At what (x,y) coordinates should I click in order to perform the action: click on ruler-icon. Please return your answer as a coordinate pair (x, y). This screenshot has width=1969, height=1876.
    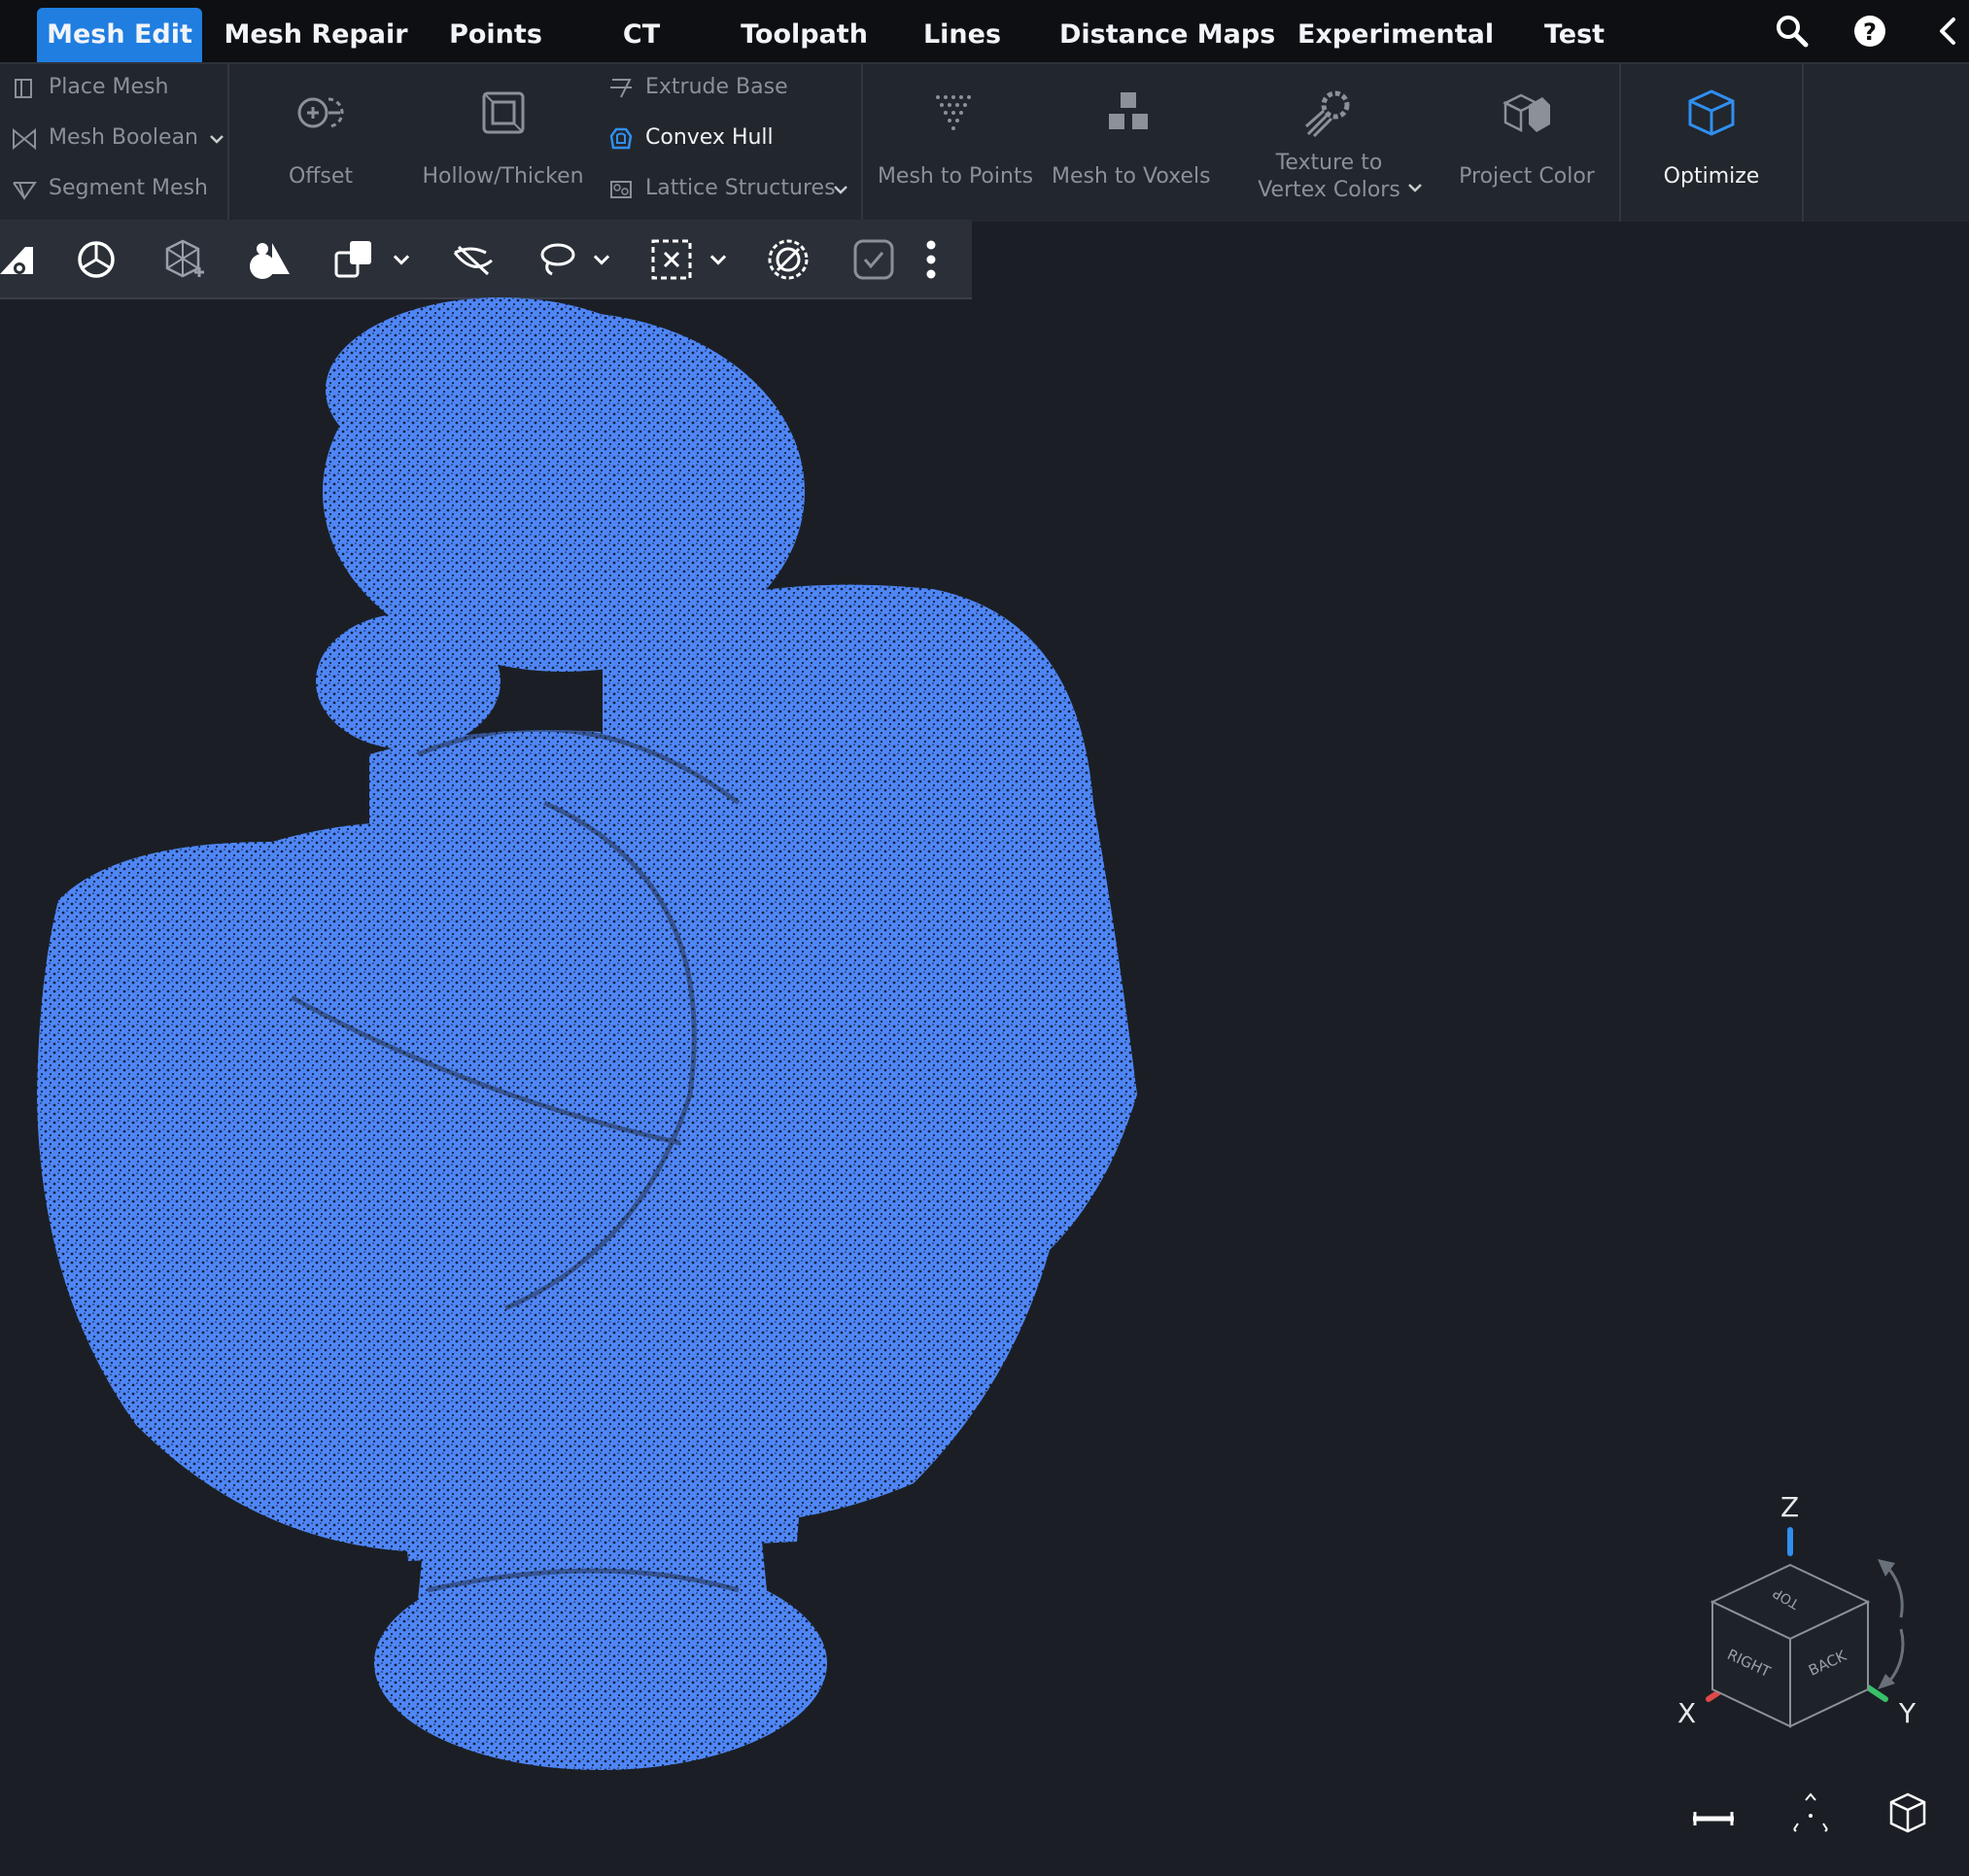
    Looking at the image, I should click on (1714, 1818).